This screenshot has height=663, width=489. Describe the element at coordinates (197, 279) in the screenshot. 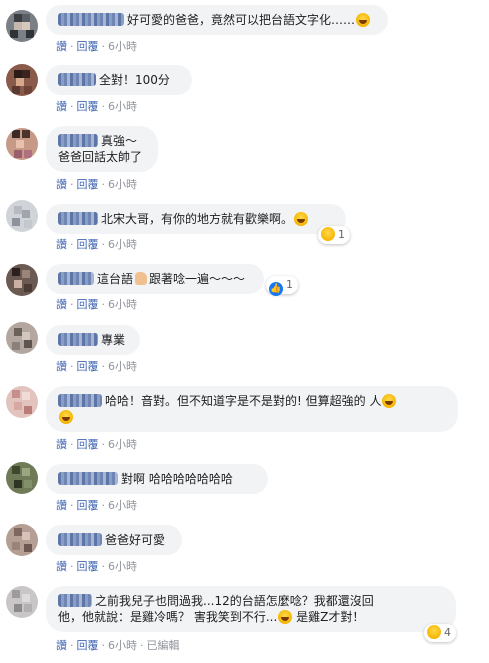

I see `comment-text: 跟著唸一遍～～～` at that location.